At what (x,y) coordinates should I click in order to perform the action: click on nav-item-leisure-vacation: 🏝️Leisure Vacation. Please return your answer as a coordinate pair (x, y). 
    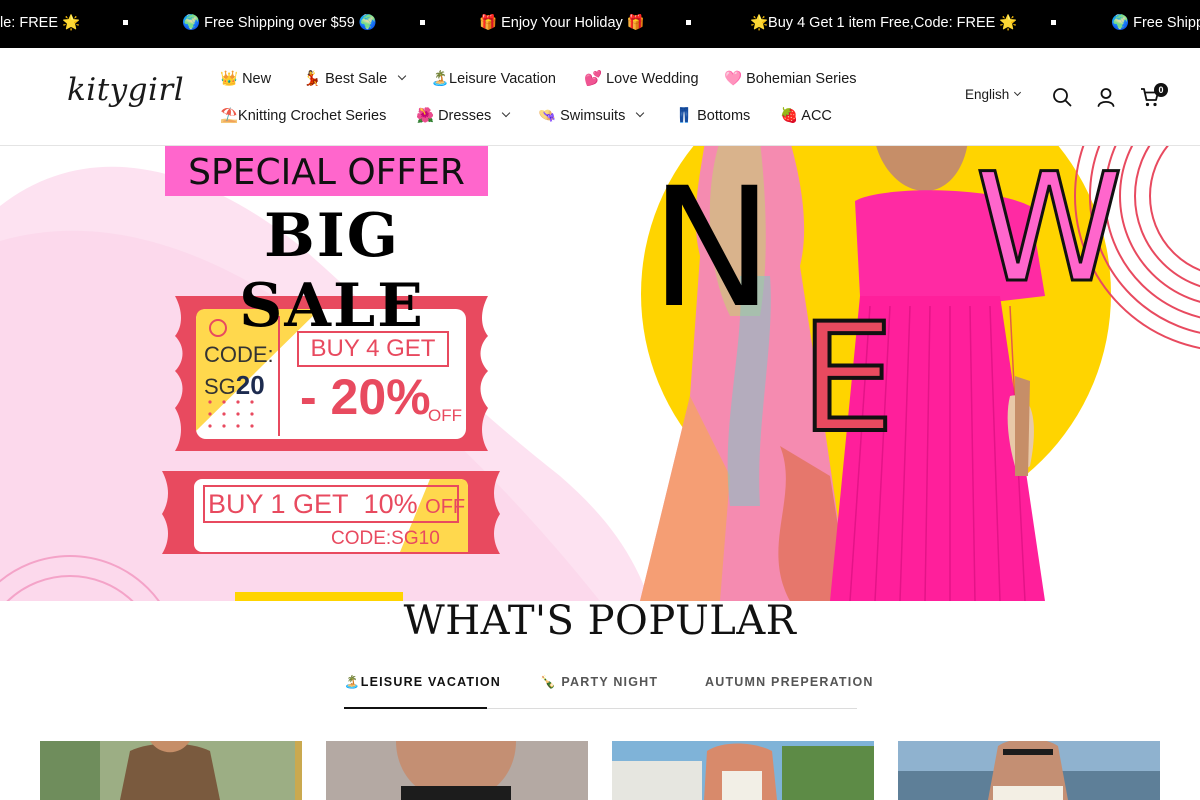
    Looking at the image, I should click on (493, 78).